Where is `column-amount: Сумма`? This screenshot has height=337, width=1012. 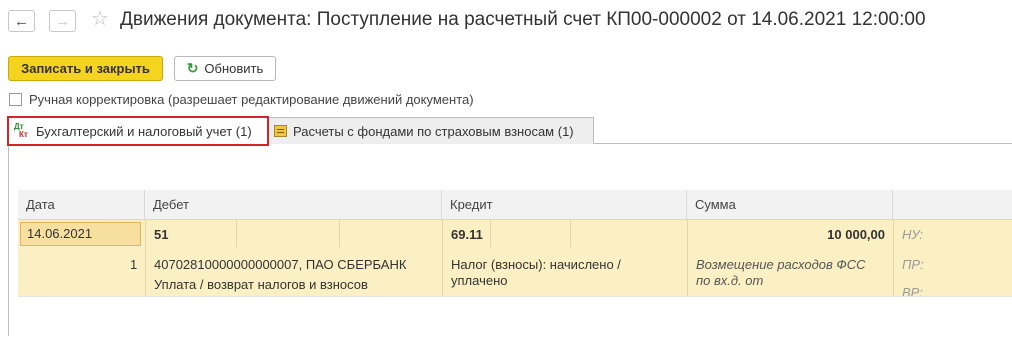 column-amount: Сумма is located at coordinates (790, 205).